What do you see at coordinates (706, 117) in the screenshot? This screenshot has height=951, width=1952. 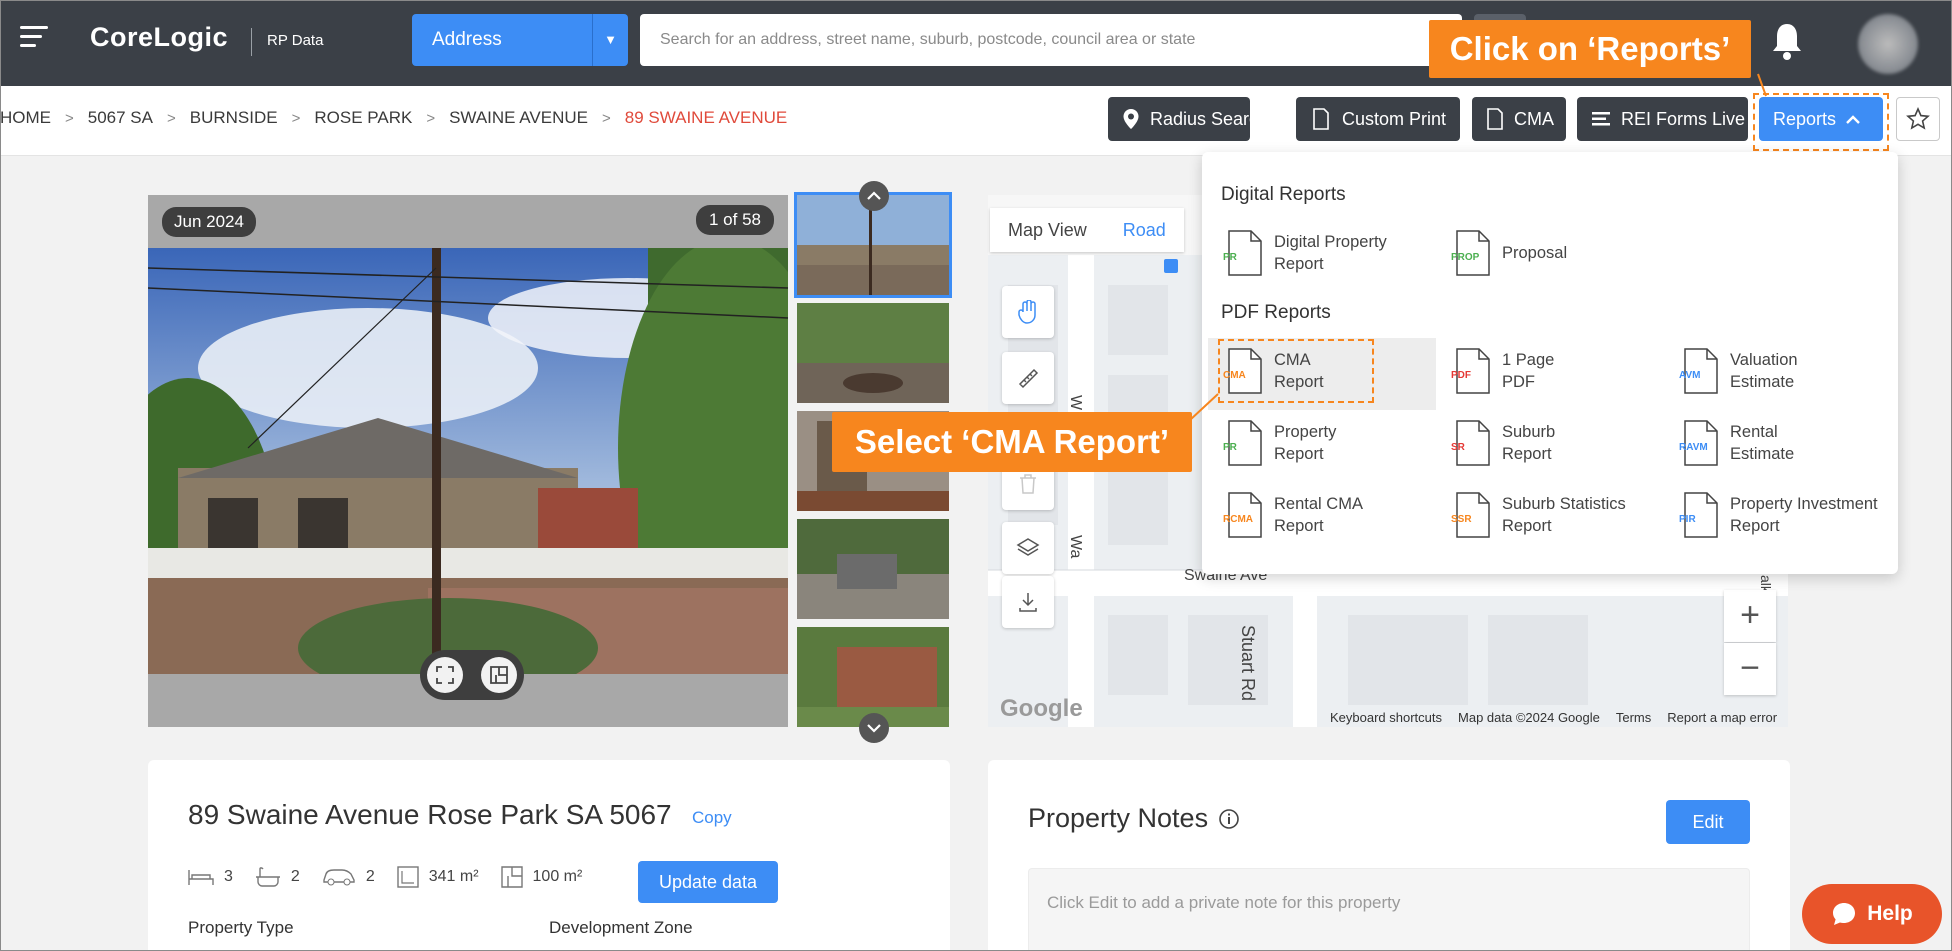 I see `breadcrumb-item-current: 89 SWAINE AVENUE` at bounding box center [706, 117].